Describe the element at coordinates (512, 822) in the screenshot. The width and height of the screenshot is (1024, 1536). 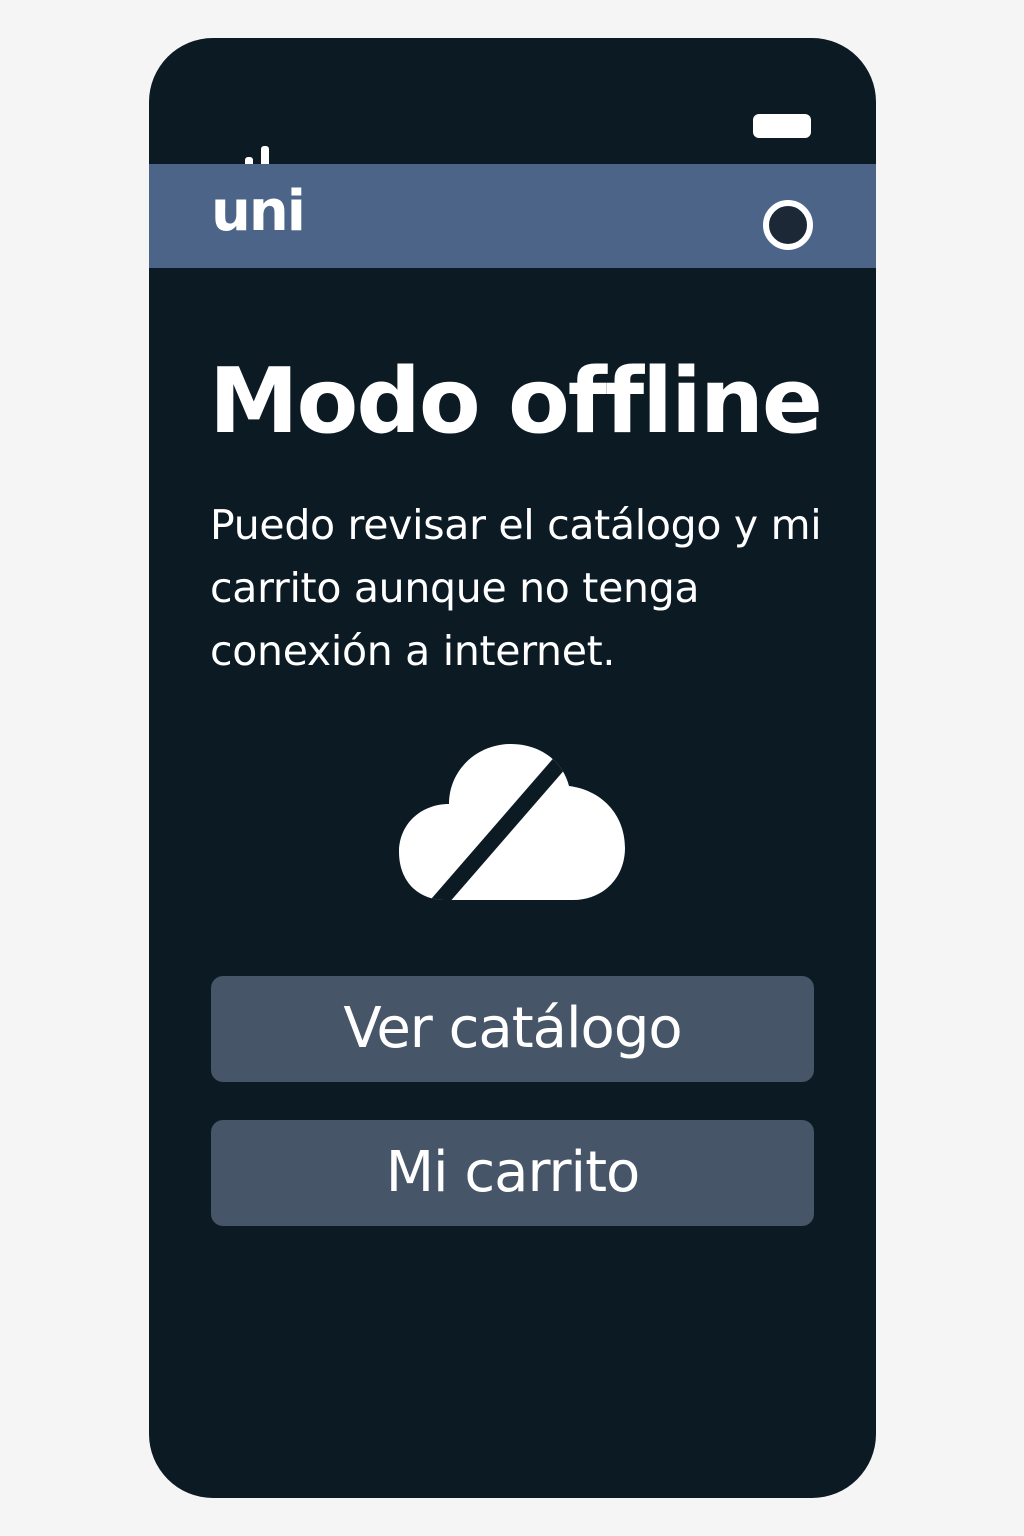
I see `cloud-off-icon` at that location.